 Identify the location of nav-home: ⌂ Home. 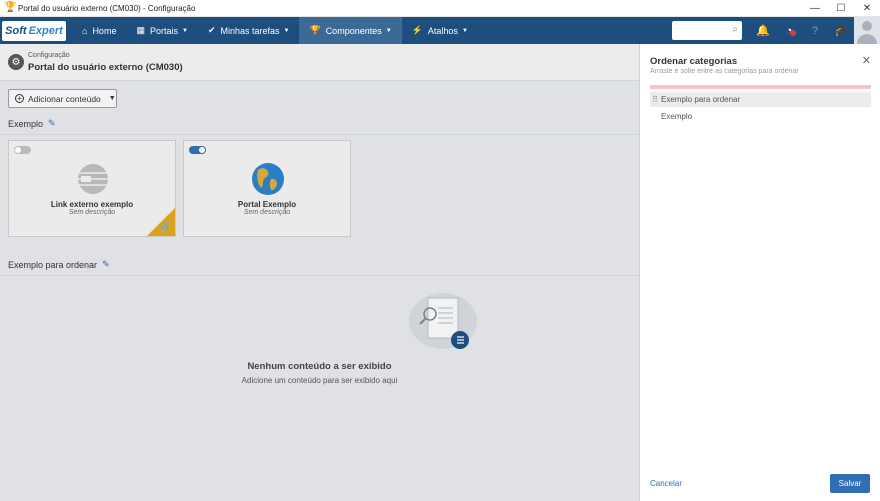
(99, 30).